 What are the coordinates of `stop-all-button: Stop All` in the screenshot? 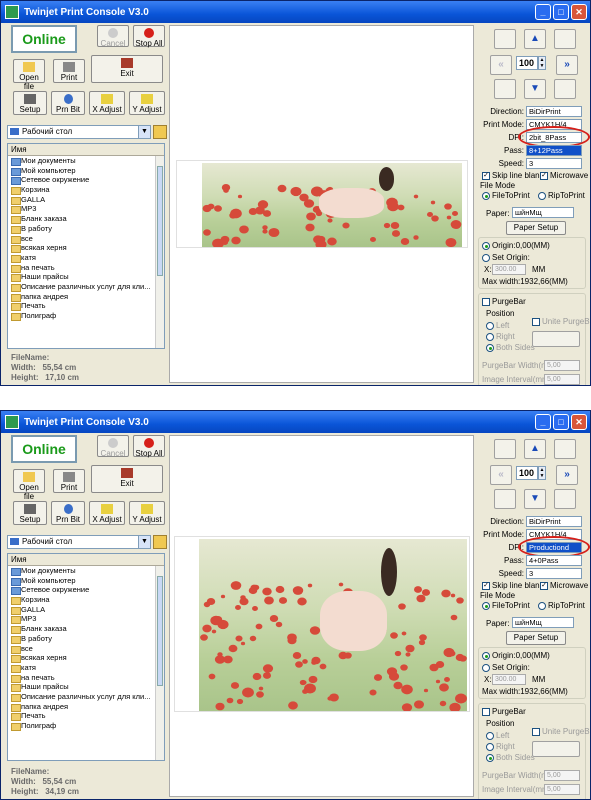 It's located at (149, 36).